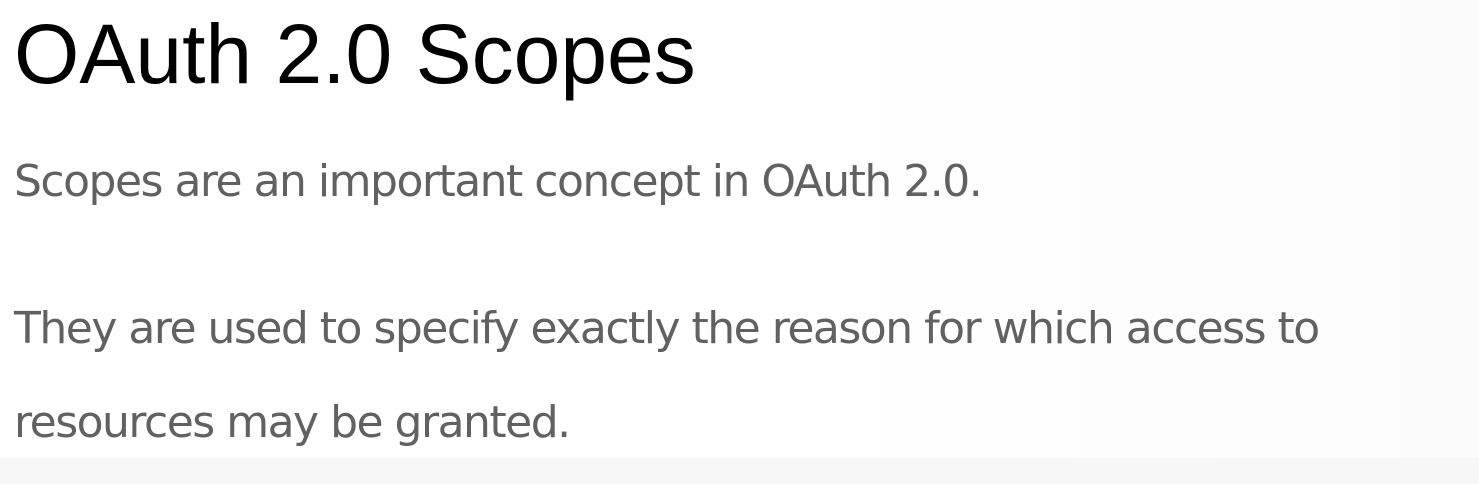  I want to click on footer-strip, so click(739, 471).